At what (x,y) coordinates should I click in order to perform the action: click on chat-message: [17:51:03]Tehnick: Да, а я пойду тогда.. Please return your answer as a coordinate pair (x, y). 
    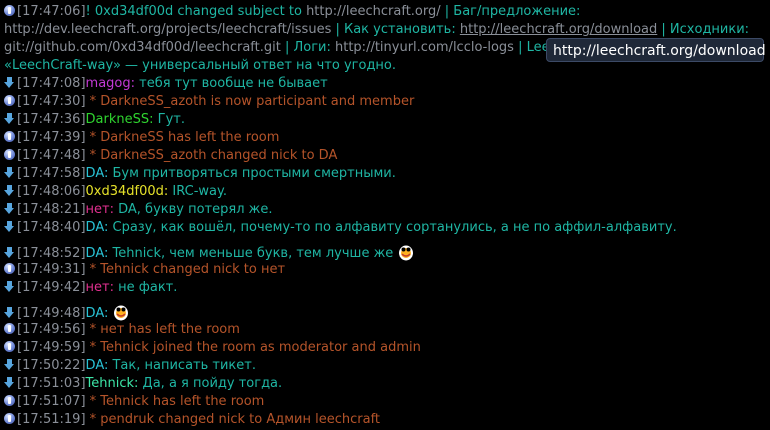
    Looking at the image, I should click on (143, 384).